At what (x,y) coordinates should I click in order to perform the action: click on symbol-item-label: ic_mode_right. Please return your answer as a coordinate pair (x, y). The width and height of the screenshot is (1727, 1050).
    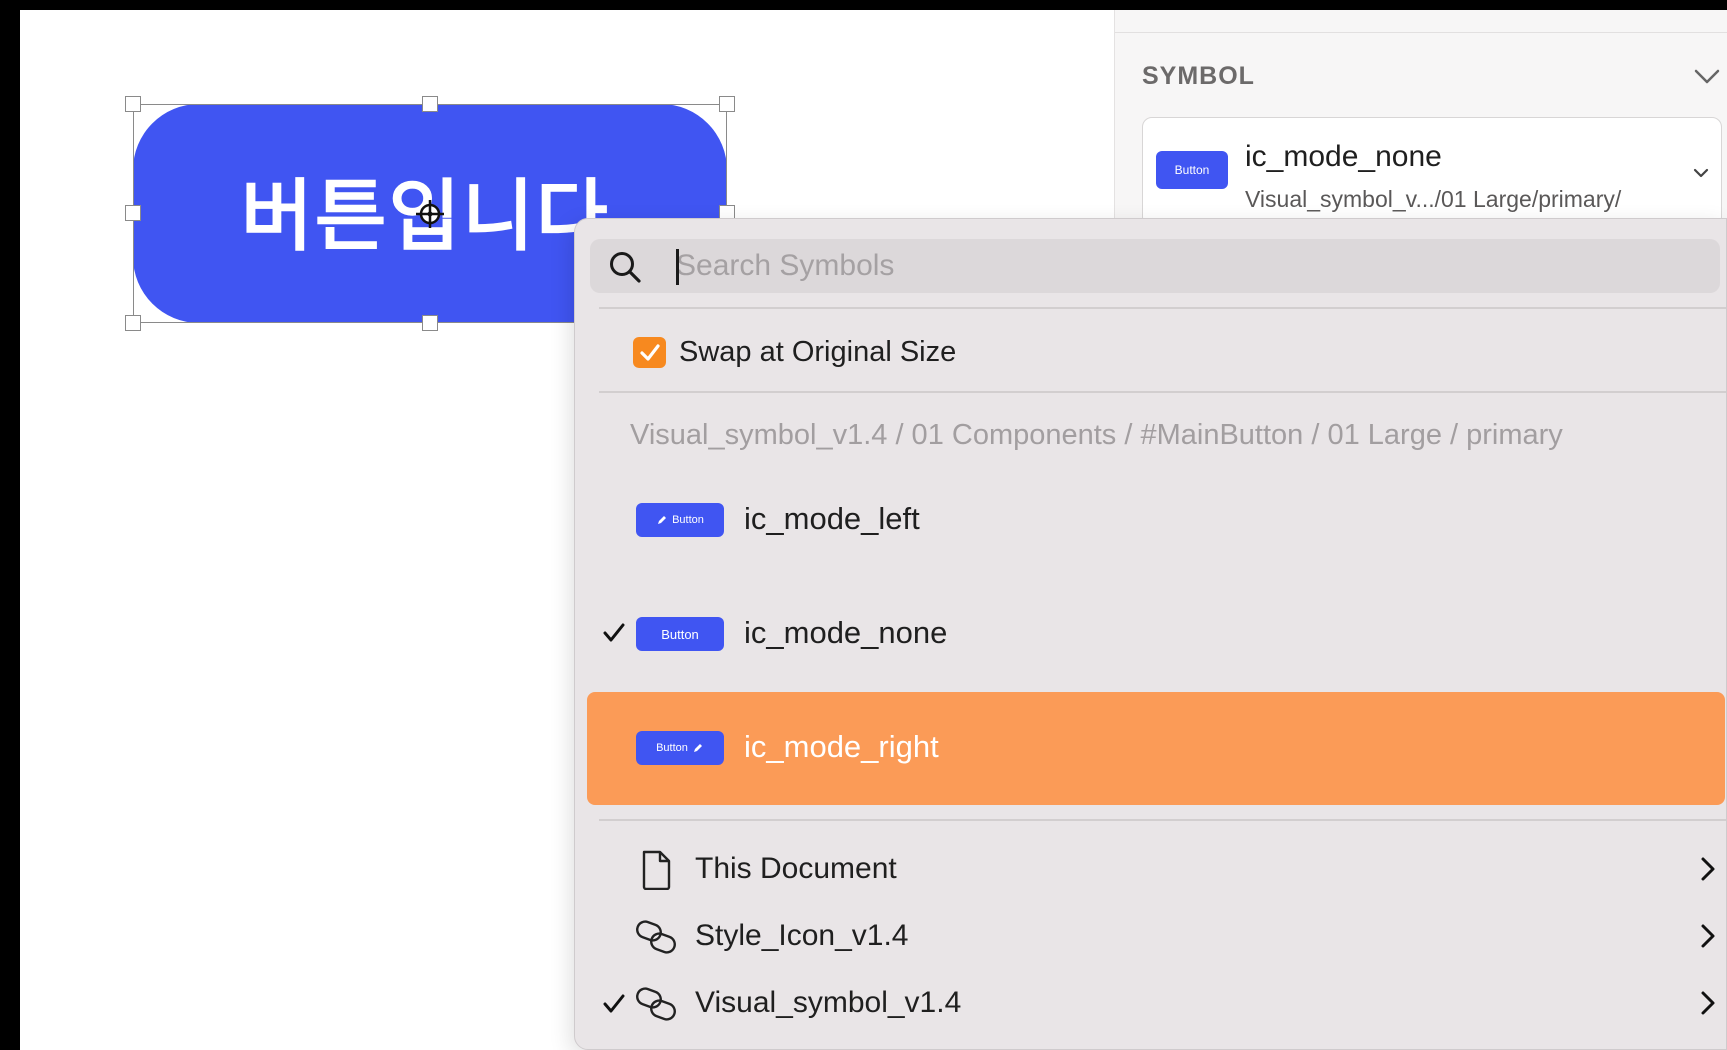
    Looking at the image, I should click on (841, 746).